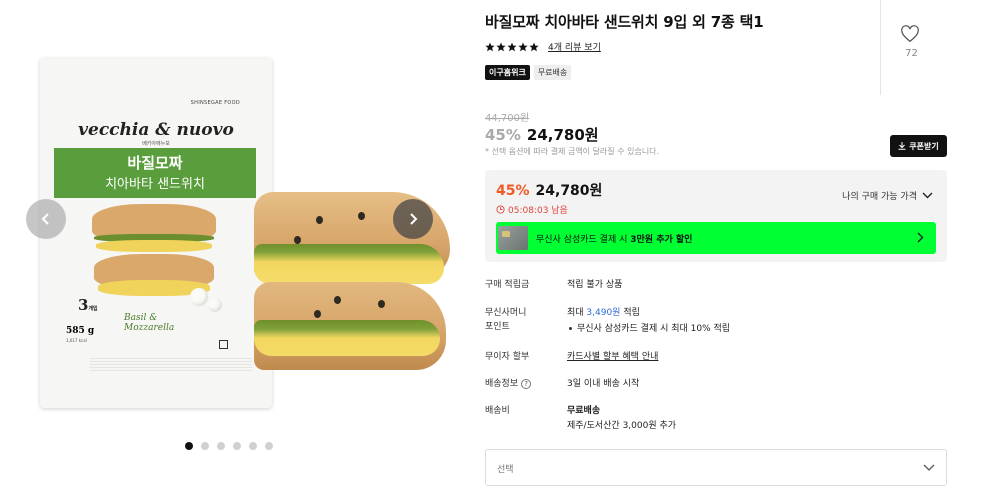  Describe the element at coordinates (595, 285) in the screenshot. I see `points-value: 적립 불가 상품` at that location.